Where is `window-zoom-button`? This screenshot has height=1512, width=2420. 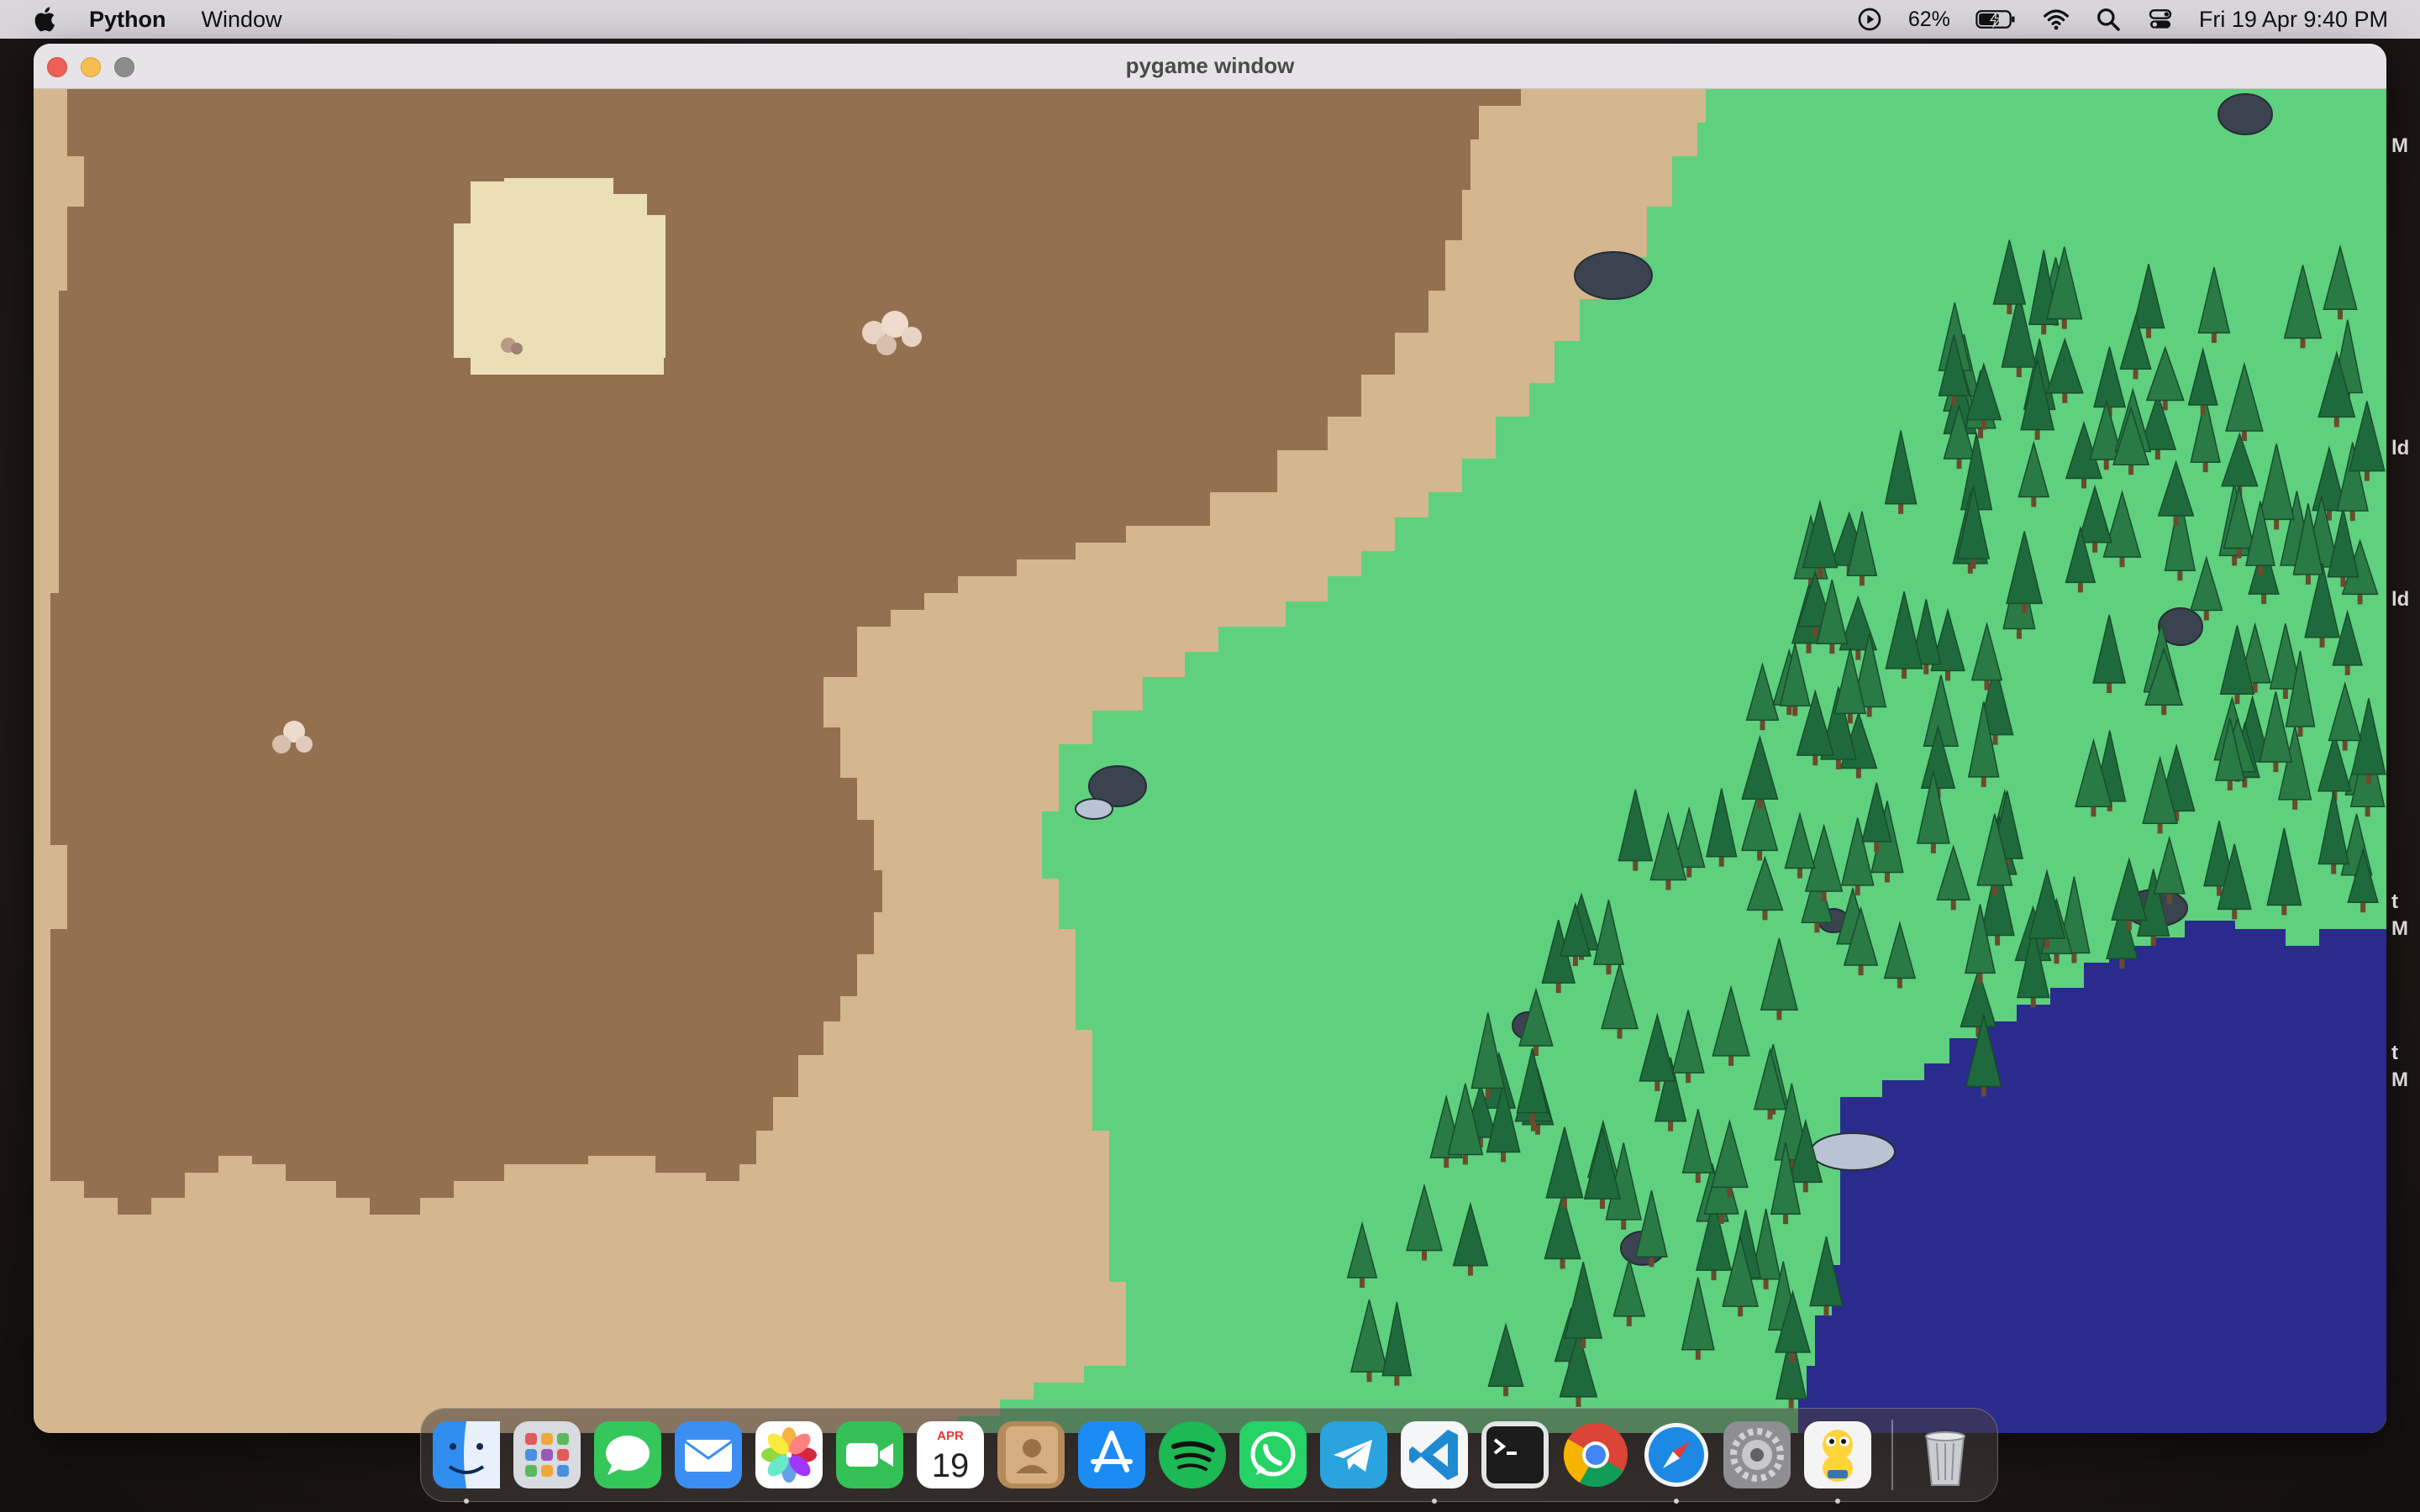
window-zoom-button is located at coordinates (124, 67).